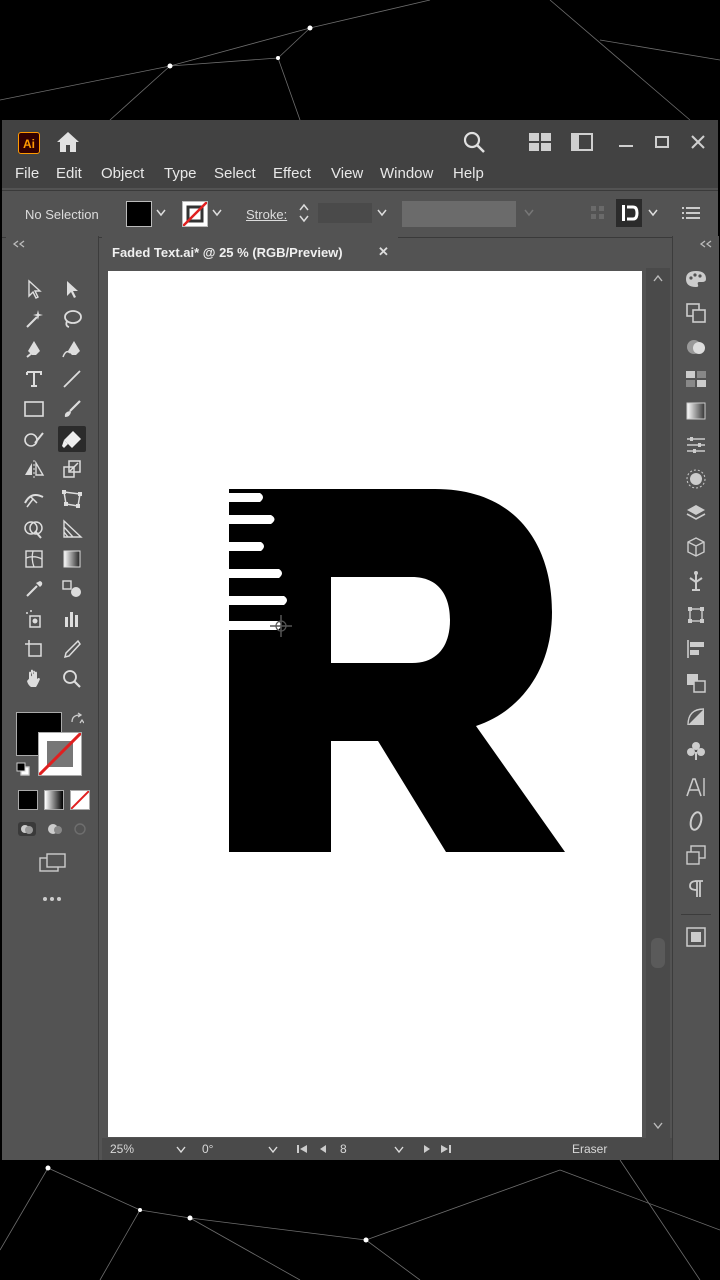 This screenshot has height=1280, width=720. What do you see at coordinates (691, 213) in the screenshot?
I see `panel-menu-icon` at bounding box center [691, 213].